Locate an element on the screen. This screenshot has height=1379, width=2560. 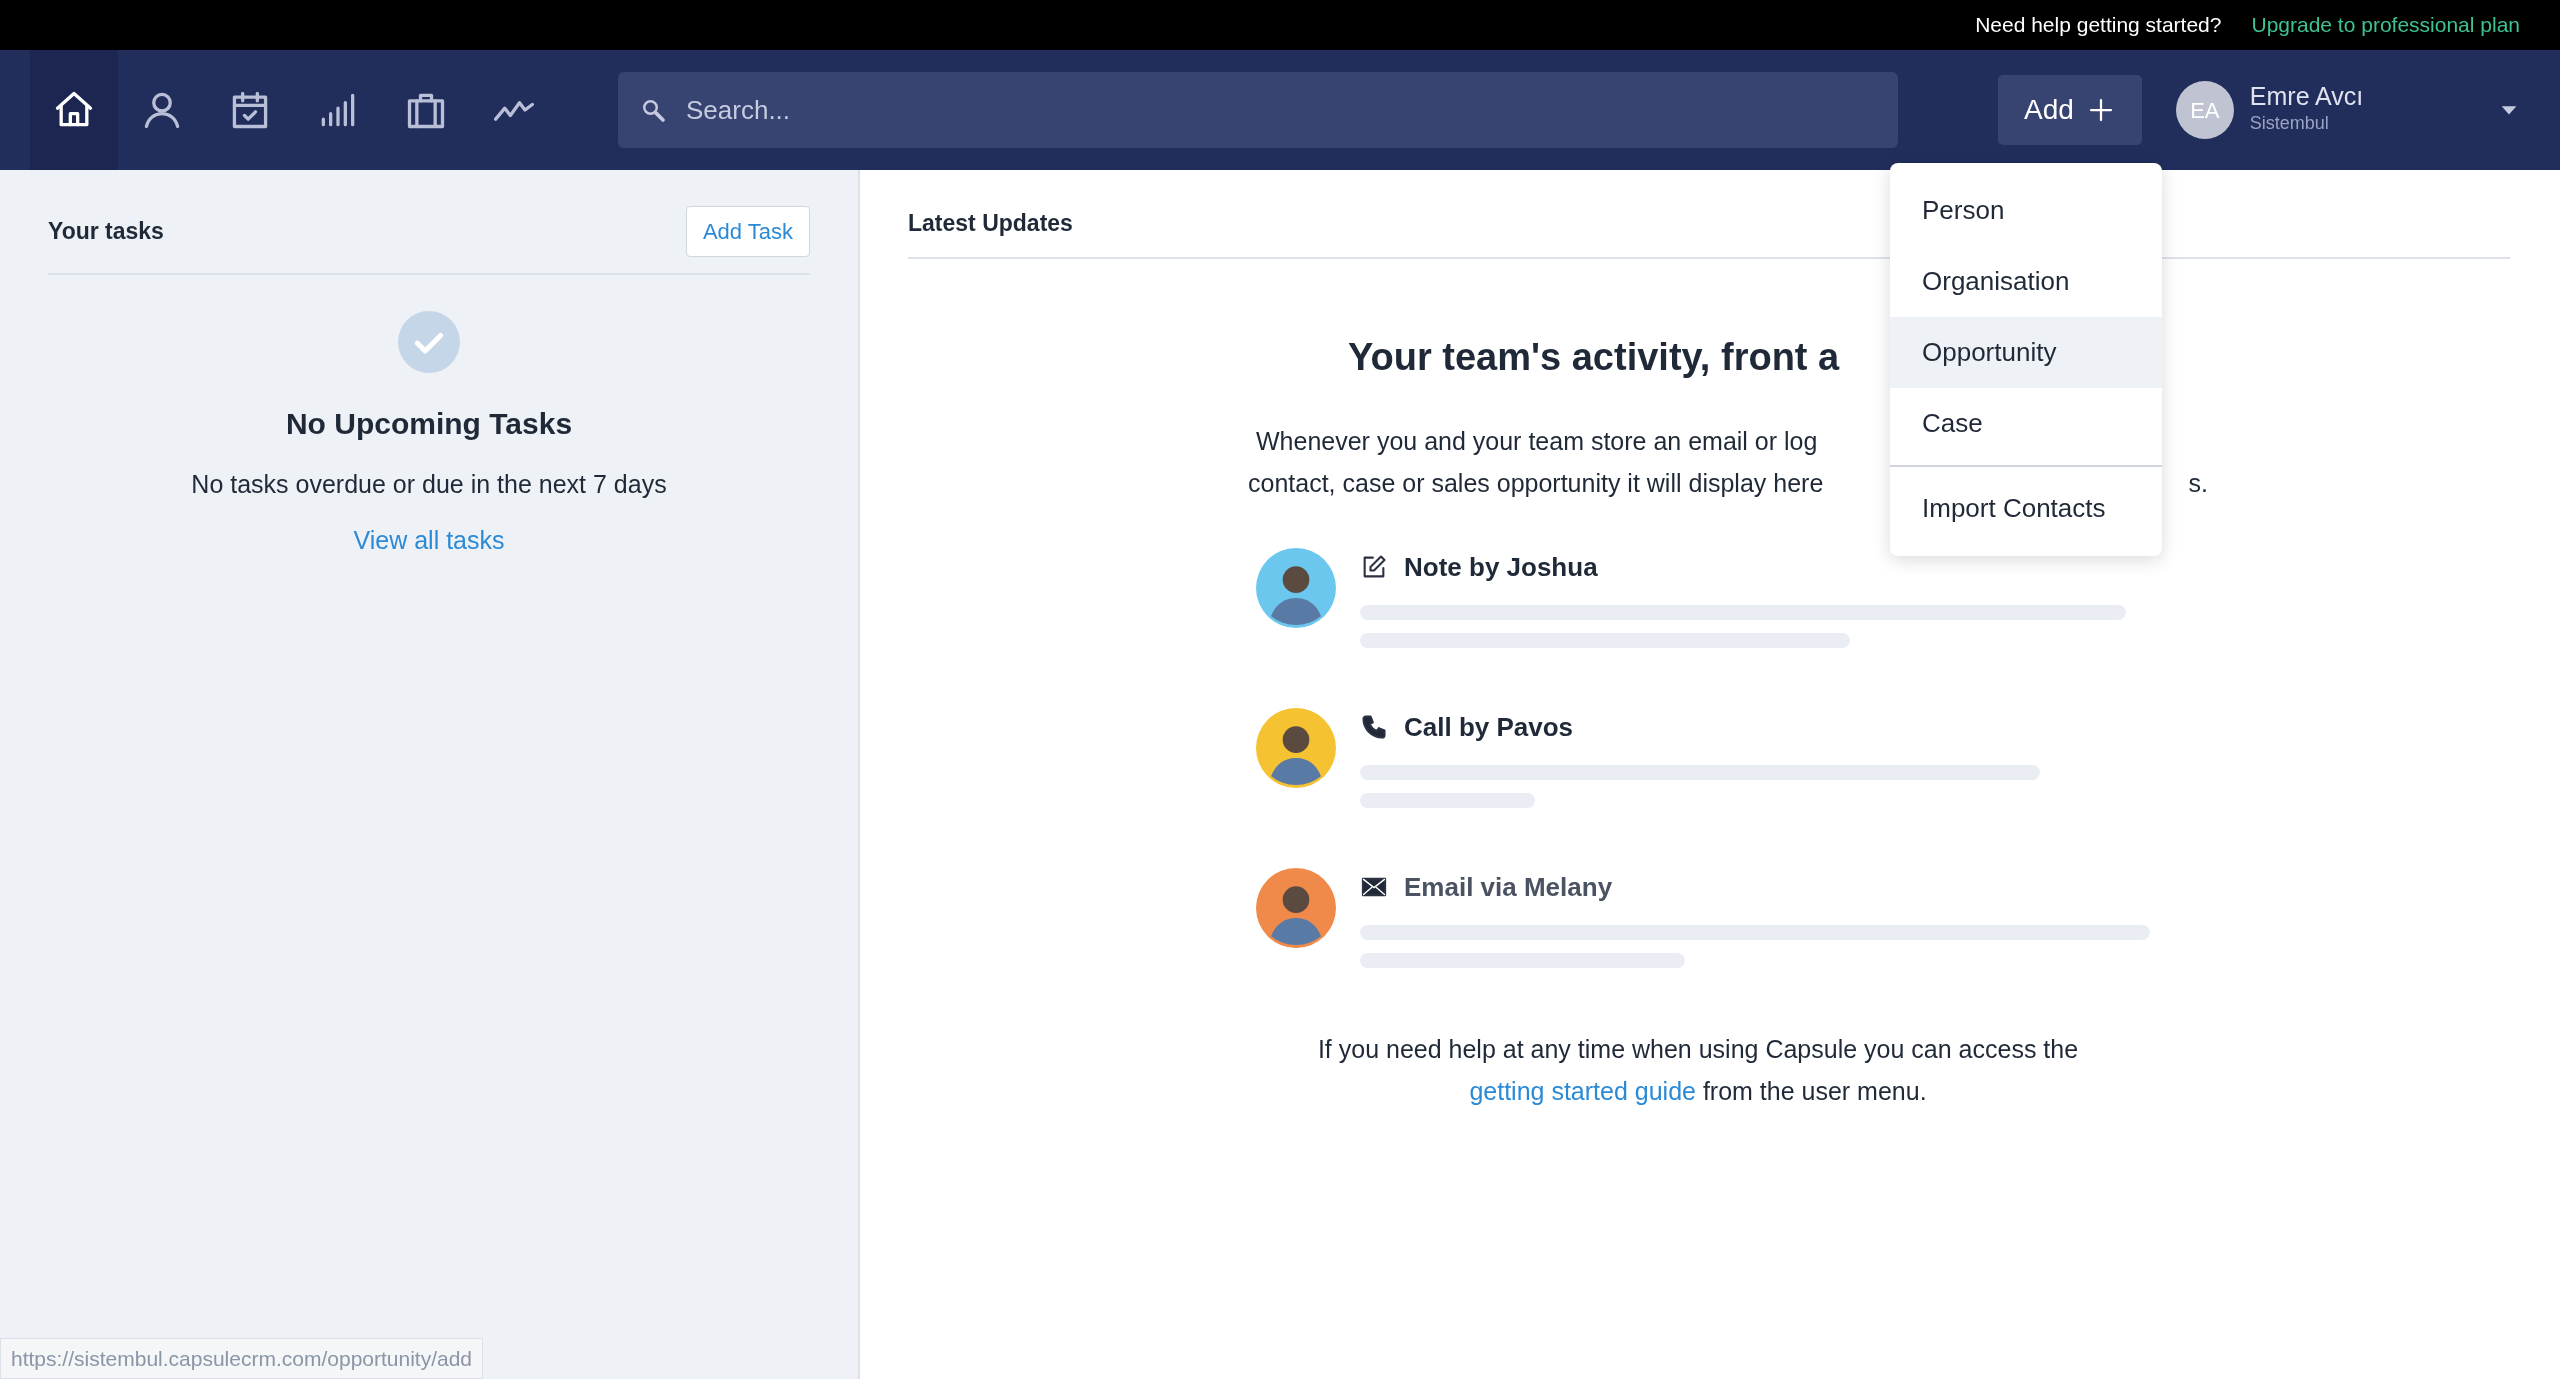
help-text: Need help getting started? is located at coordinates (2098, 25).